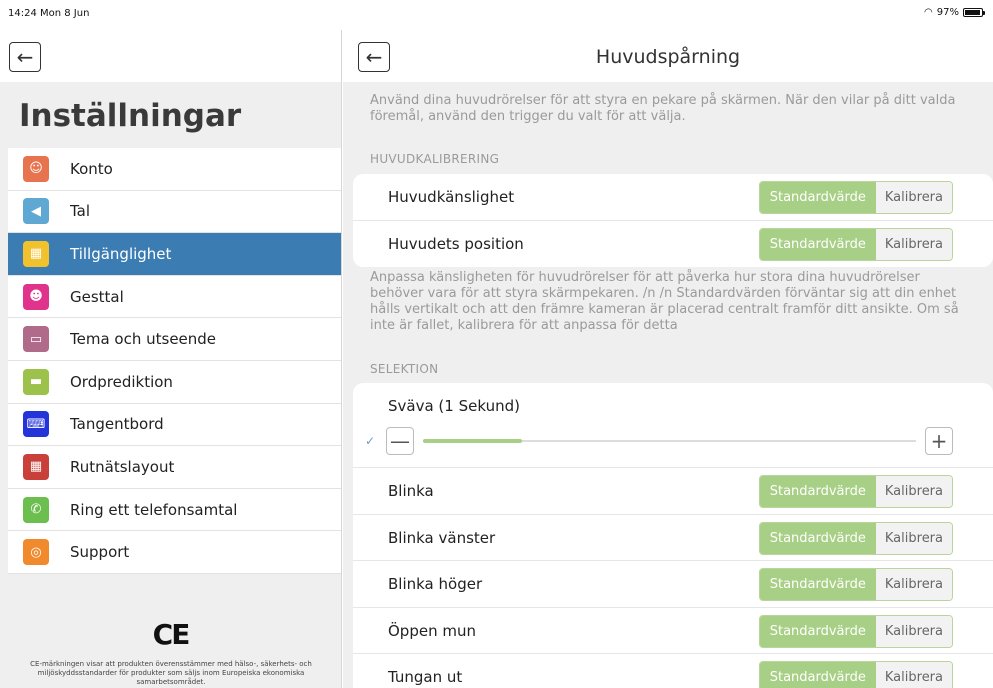 Image resolution: width=993 pixels, height=688 pixels. I want to click on calibration-header: HUVUDKALIBRERING, so click(435, 159).